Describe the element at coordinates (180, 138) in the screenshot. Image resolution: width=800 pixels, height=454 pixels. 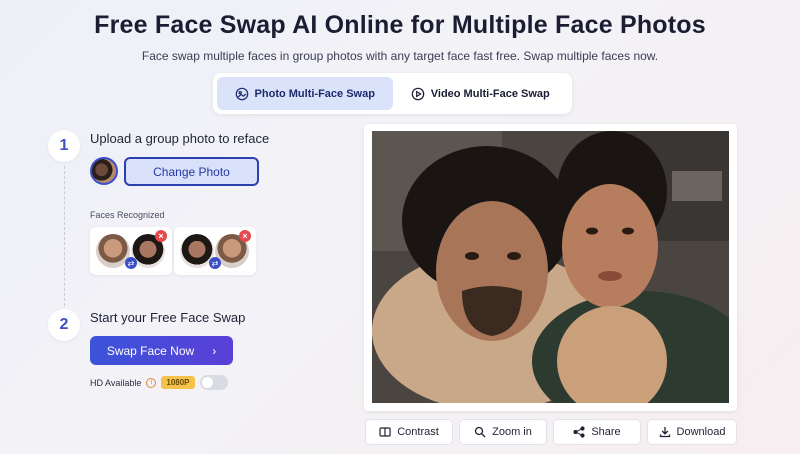
I see `step1-title: Upload a group photo to reface` at that location.